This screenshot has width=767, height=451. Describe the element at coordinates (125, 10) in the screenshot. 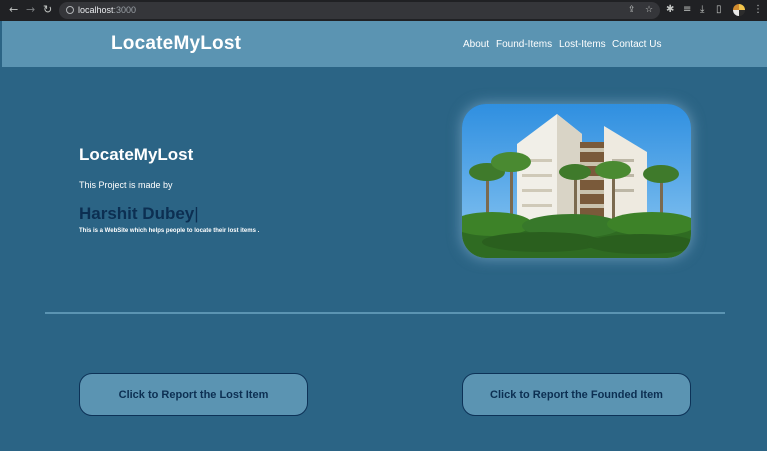

I see `url-port: :3000` at that location.